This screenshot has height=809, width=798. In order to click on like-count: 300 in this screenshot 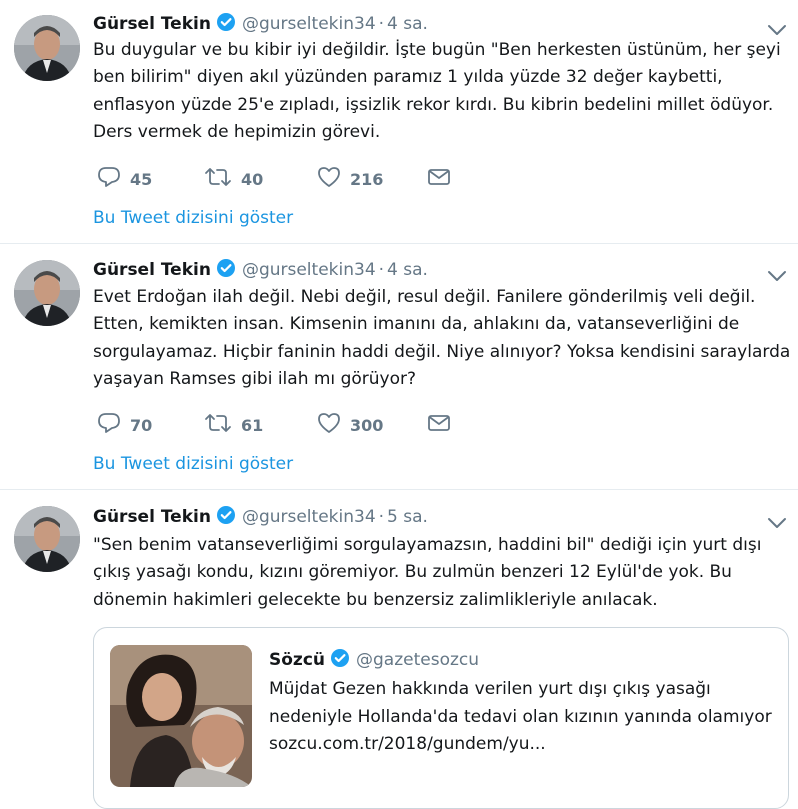, I will do `click(367, 425)`.